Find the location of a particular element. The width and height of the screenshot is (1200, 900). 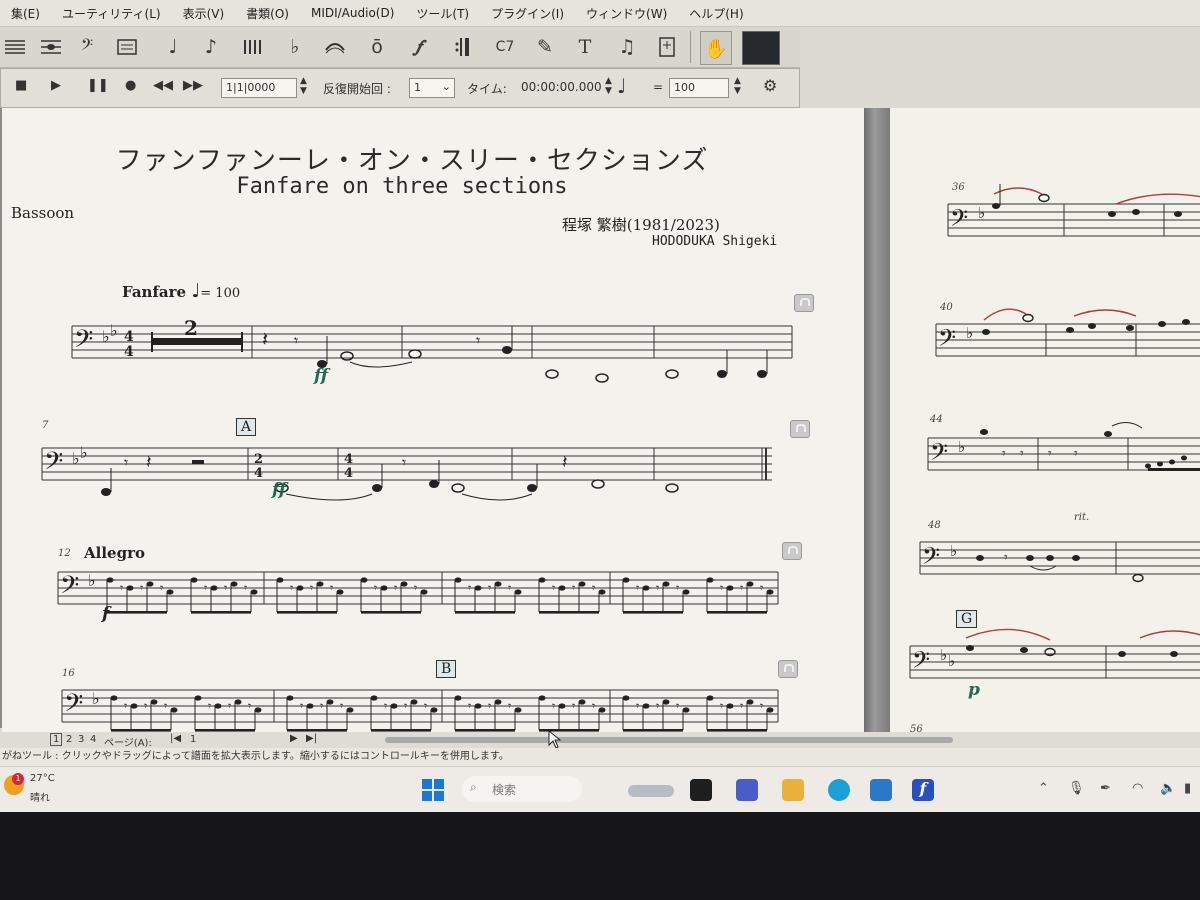

taskbar-search: ⌕ 検索 is located at coordinates (522, 789).